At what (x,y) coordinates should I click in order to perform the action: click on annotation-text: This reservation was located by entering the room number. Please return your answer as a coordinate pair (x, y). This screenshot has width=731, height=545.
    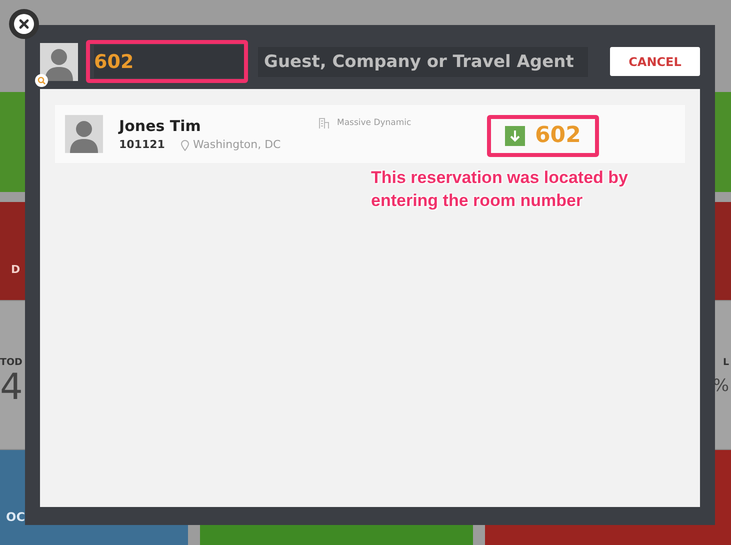
    Looking at the image, I should click on (500, 189).